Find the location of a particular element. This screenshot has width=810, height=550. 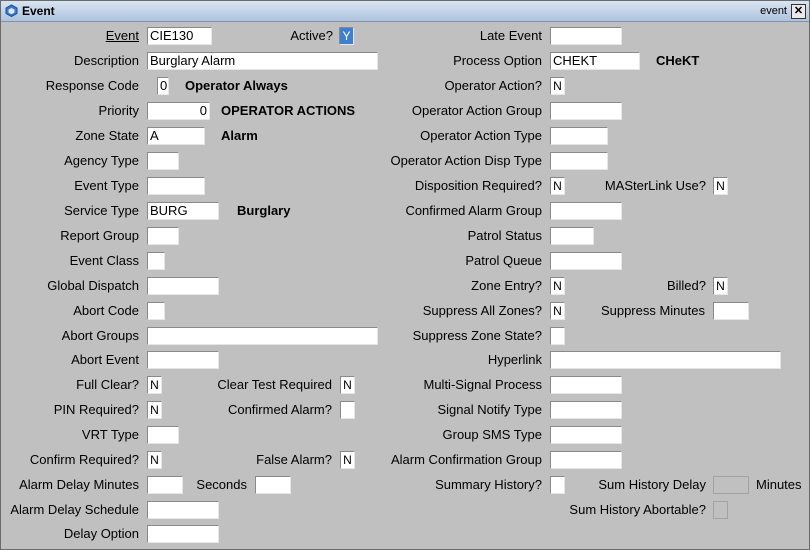

global-dispatch-label: Global Dispatch is located at coordinates (93, 285).